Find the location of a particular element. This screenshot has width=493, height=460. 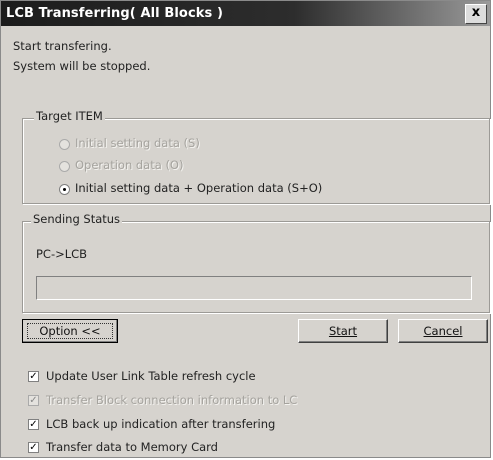

option-button: Option << is located at coordinates (70, 331).